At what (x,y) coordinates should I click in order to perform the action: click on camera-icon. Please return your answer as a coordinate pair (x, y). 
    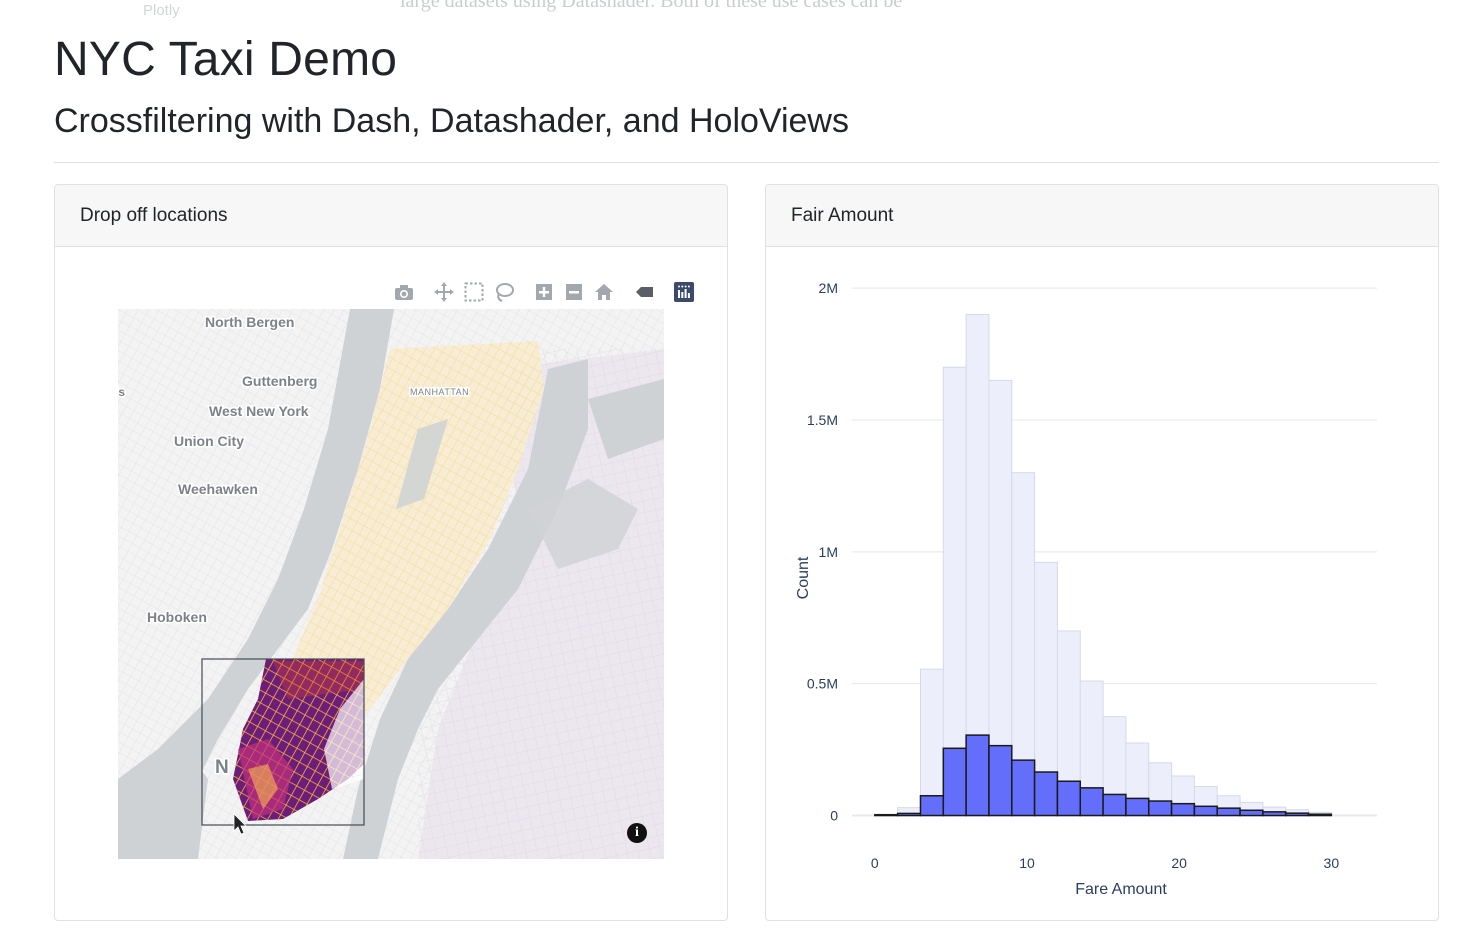
    Looking at the image, I should click on (404, 292).